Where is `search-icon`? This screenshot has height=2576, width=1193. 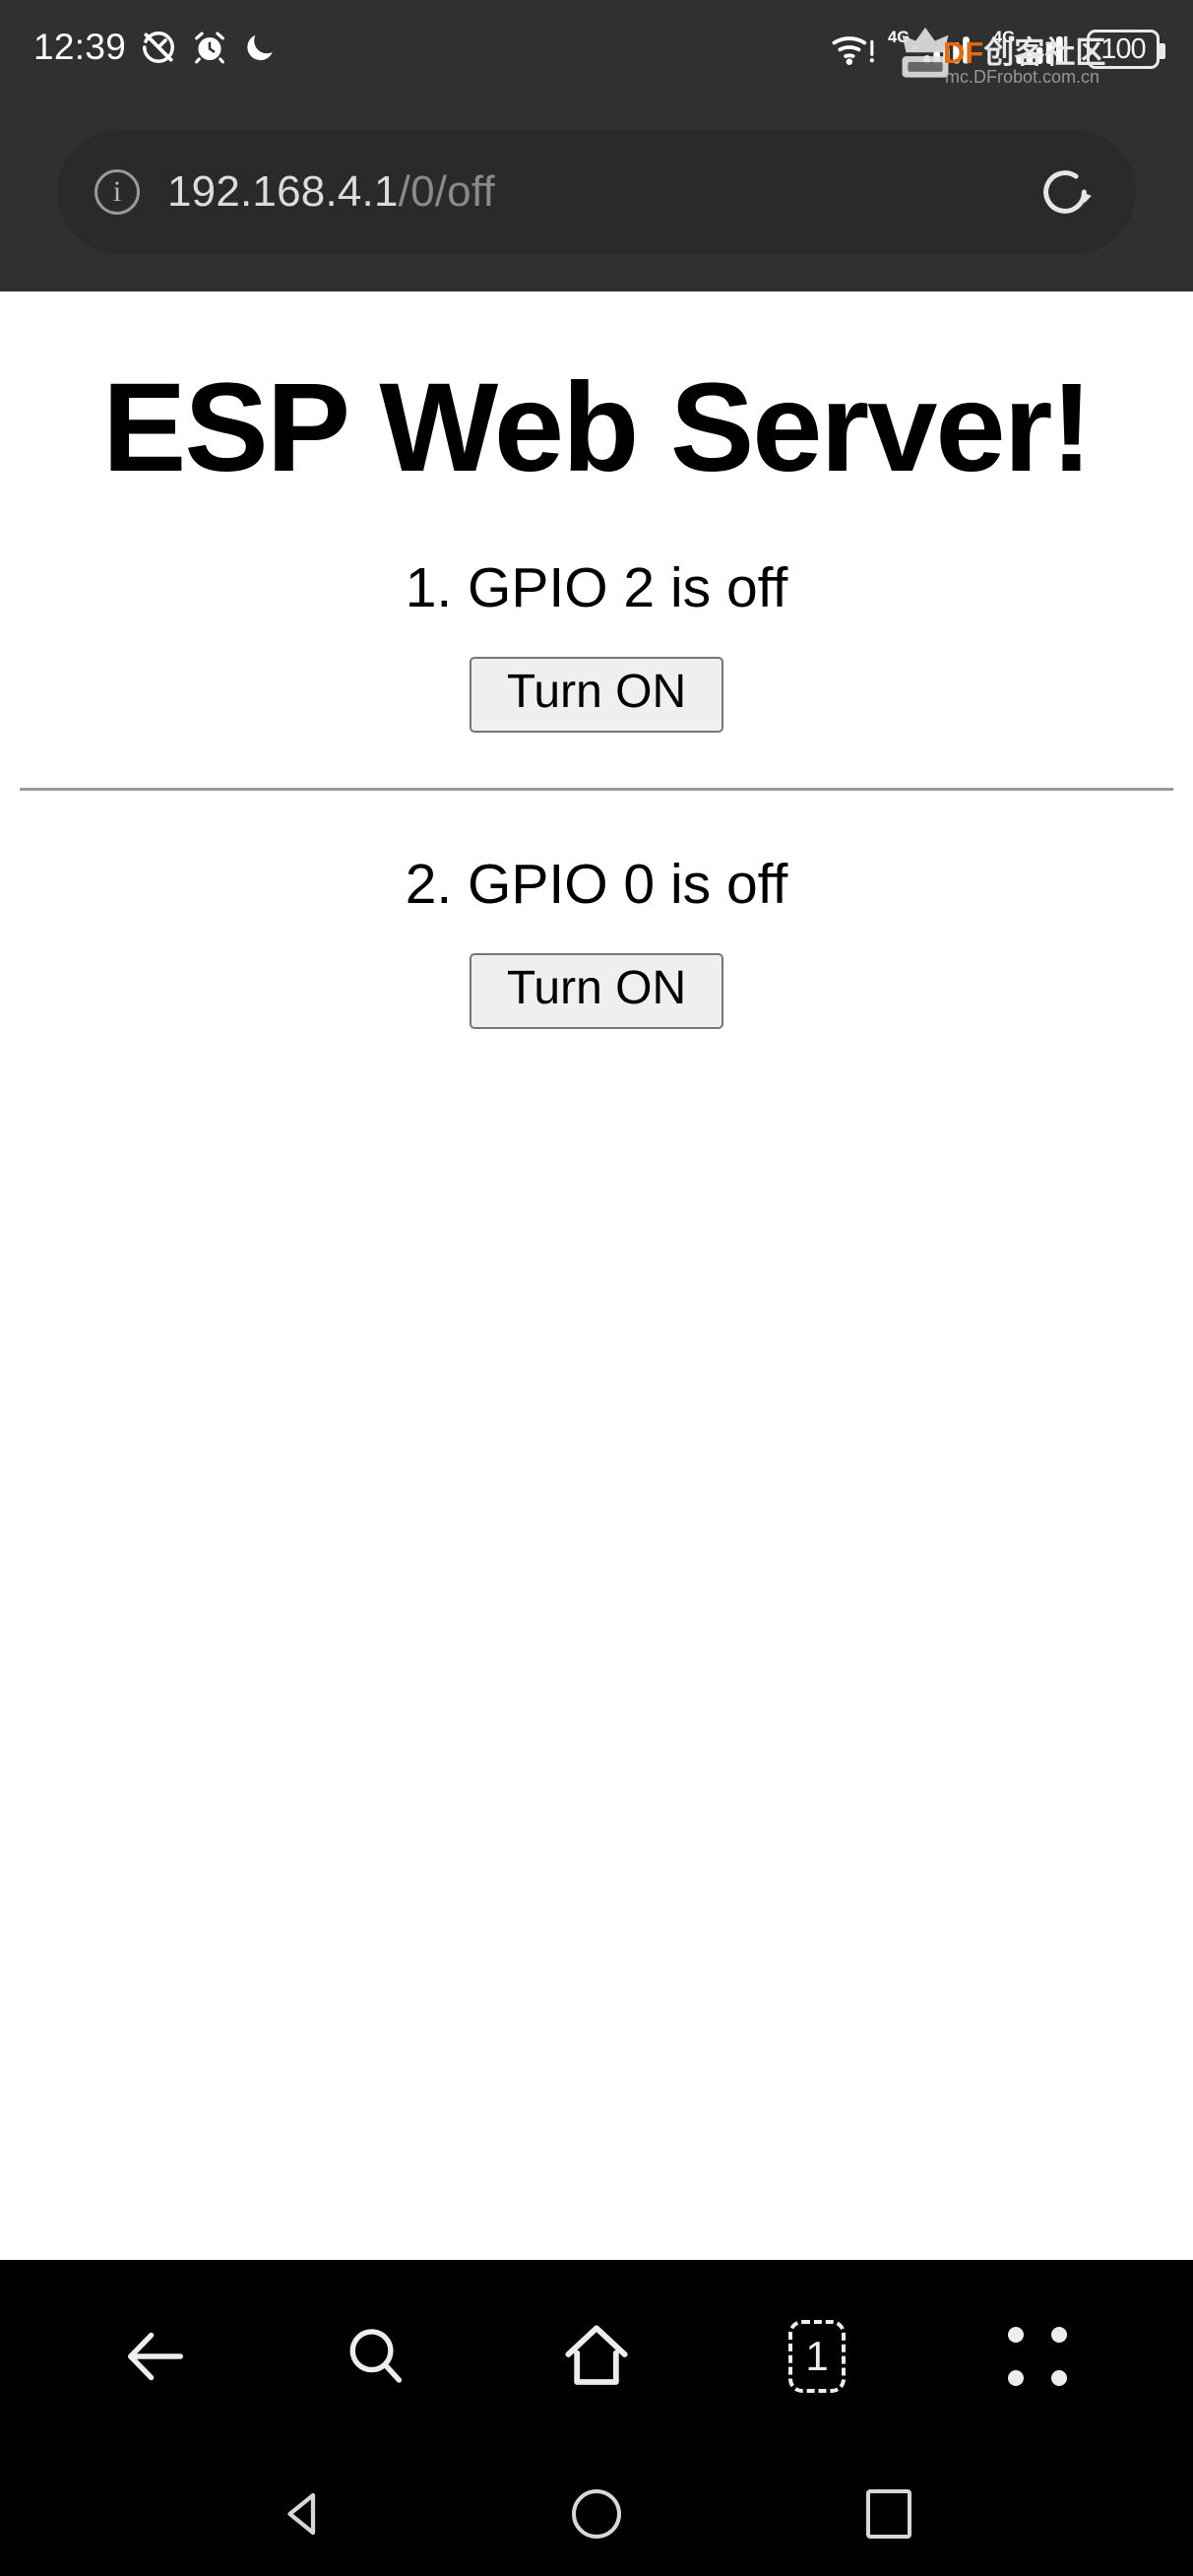 search-icon is located at coordinates (376, 2356).